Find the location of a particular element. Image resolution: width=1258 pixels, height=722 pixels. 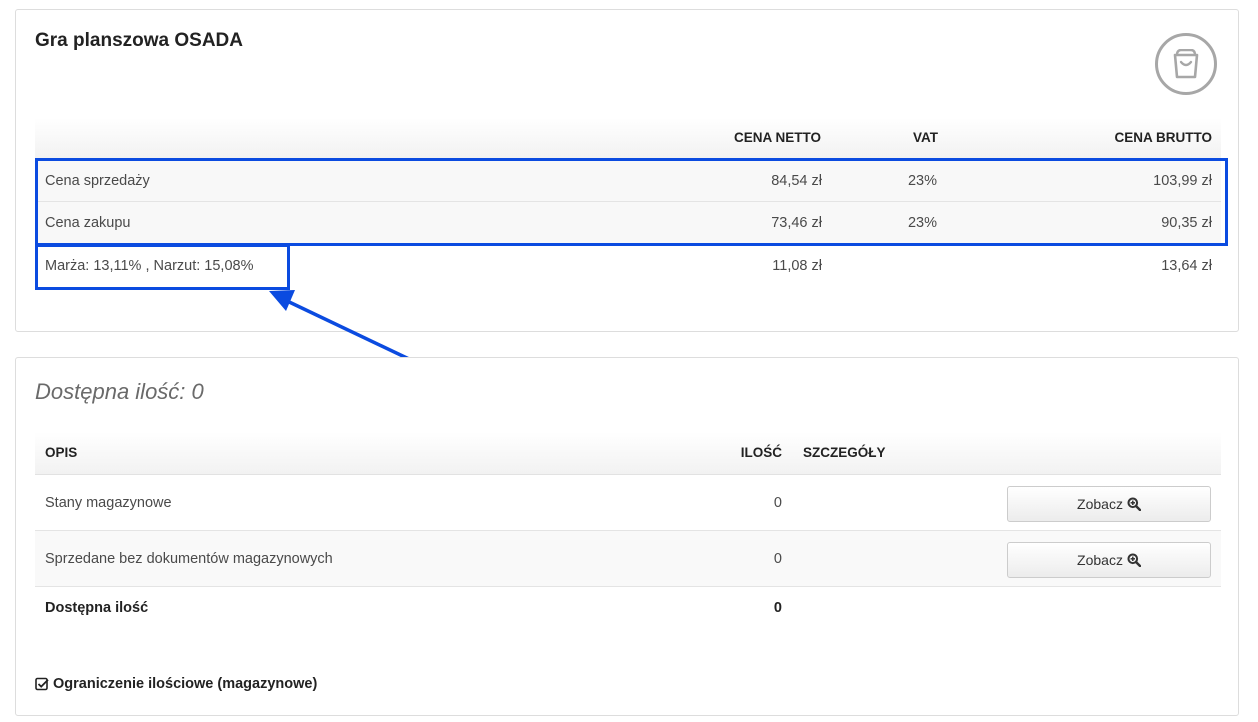

quantity-limit-indicator: Ograniczenie ilościowe (magazynowe) is located at coordinates (176, 684).